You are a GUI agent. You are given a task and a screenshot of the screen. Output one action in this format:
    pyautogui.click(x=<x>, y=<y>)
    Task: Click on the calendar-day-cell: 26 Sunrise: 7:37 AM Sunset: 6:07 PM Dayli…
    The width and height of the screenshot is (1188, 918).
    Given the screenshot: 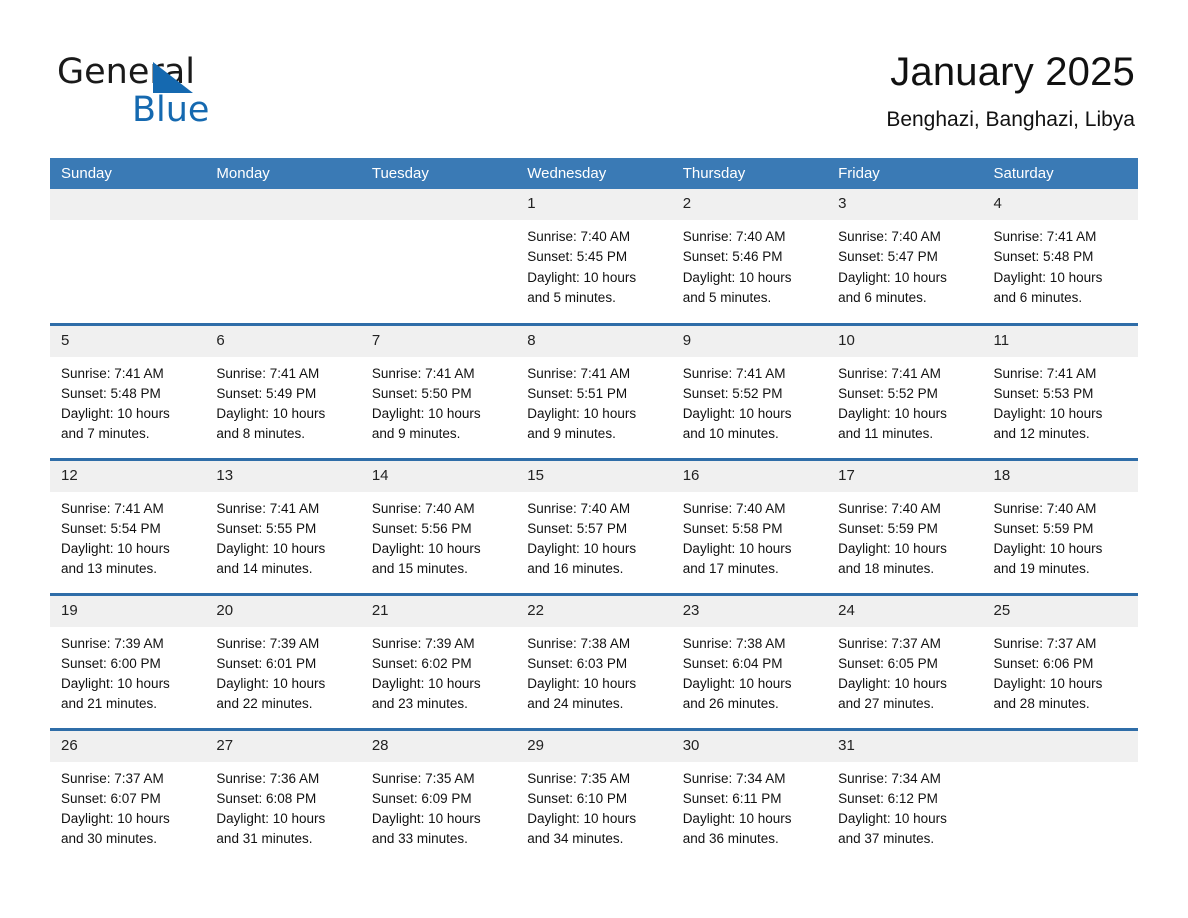 What is the action you would take?
    pyautogui.click(x=128, y=795)
    